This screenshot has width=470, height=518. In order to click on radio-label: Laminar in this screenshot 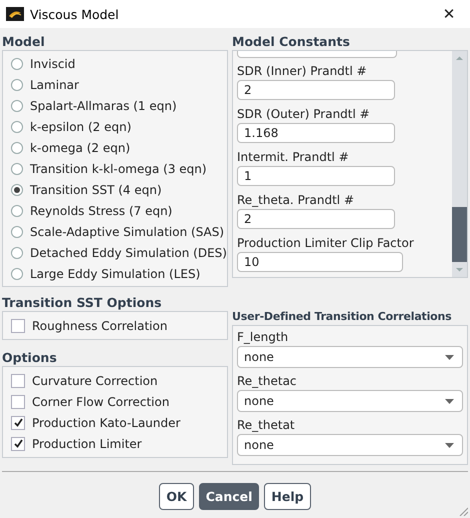, I will do `click(54, 85)`.